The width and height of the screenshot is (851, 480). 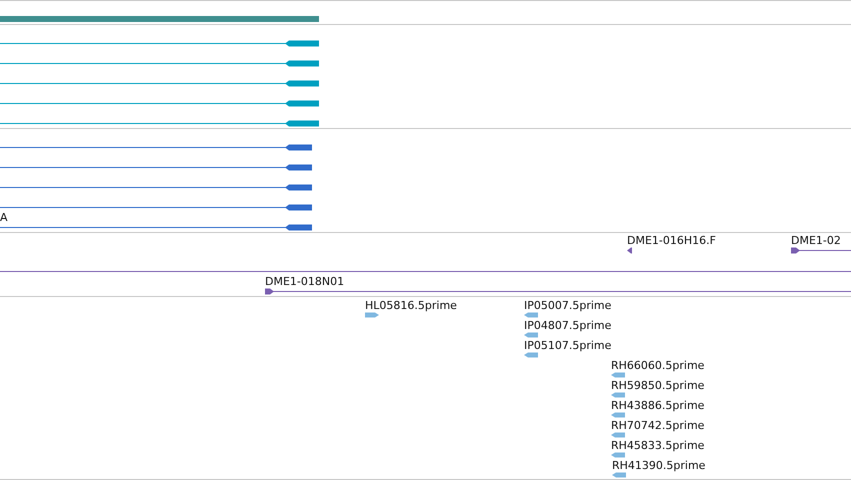 I want to click on est-label: RH41390.5prime, so click(x=659, y=465).